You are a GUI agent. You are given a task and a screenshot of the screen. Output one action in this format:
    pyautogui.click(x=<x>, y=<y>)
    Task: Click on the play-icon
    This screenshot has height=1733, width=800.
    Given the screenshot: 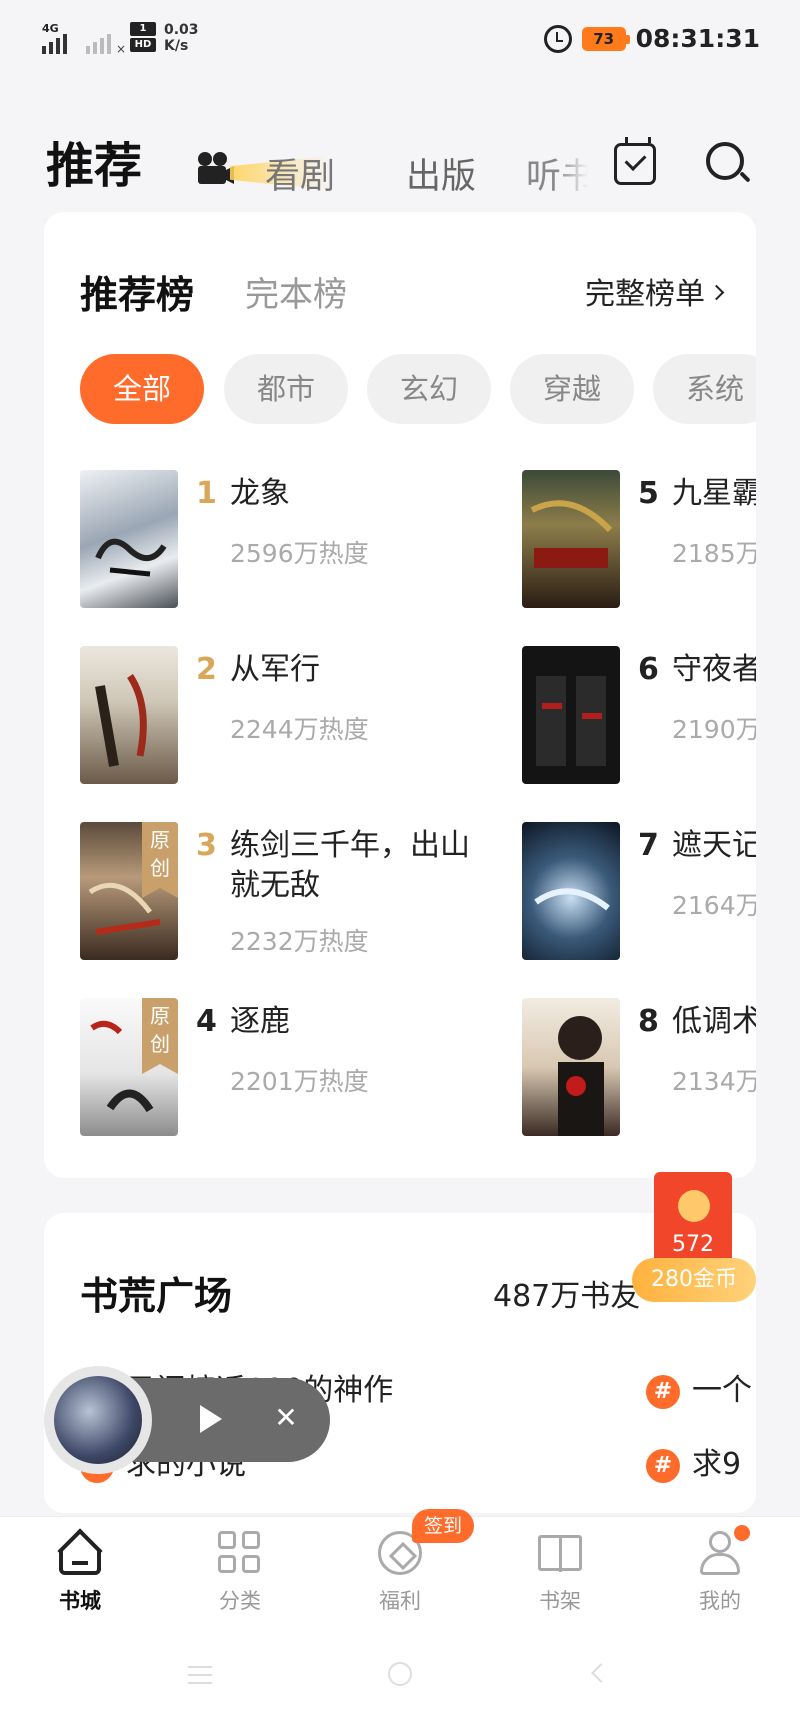 What is the action you would take?
    pyautogui.click(x=211, y=1419)
    